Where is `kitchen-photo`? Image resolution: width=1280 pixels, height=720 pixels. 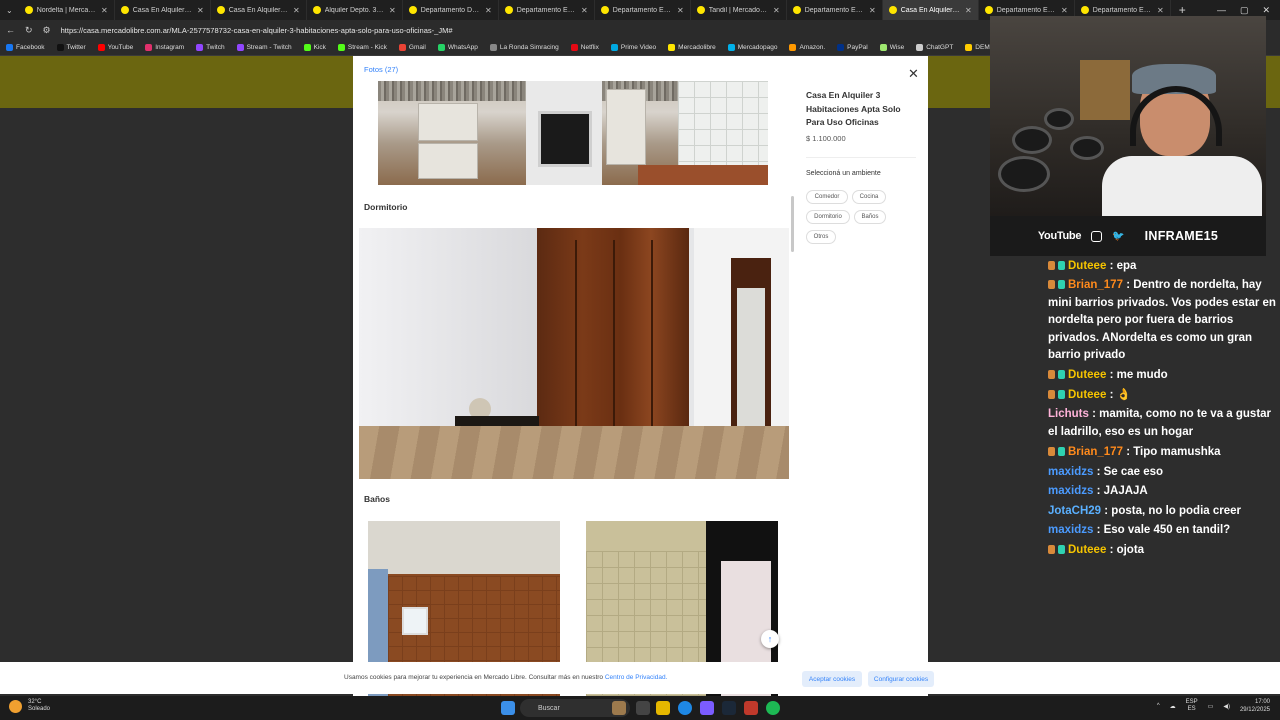
kitchen-photo is located at coordinates (573, 133).